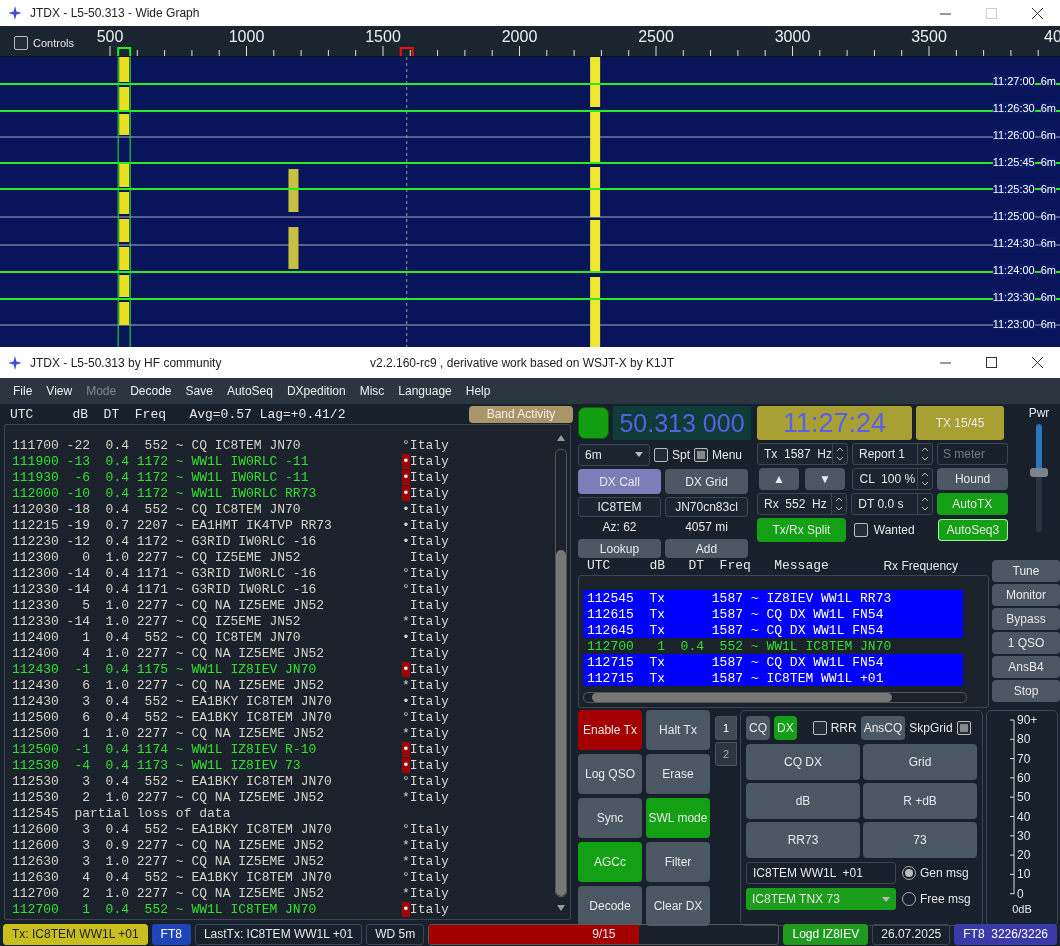 This screenshot has height=946, width=1060. What do you see at coordinates (199, 391) in the screenshot?
I see `menu-item: Save` at bounding box center [199, 391].